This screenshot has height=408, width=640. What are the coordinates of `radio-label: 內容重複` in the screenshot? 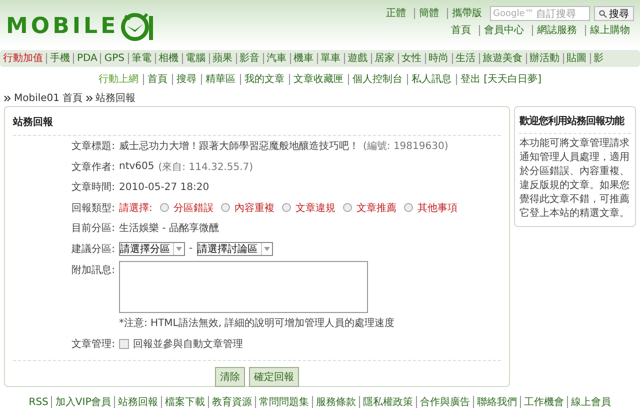 It's located at (254, 207).